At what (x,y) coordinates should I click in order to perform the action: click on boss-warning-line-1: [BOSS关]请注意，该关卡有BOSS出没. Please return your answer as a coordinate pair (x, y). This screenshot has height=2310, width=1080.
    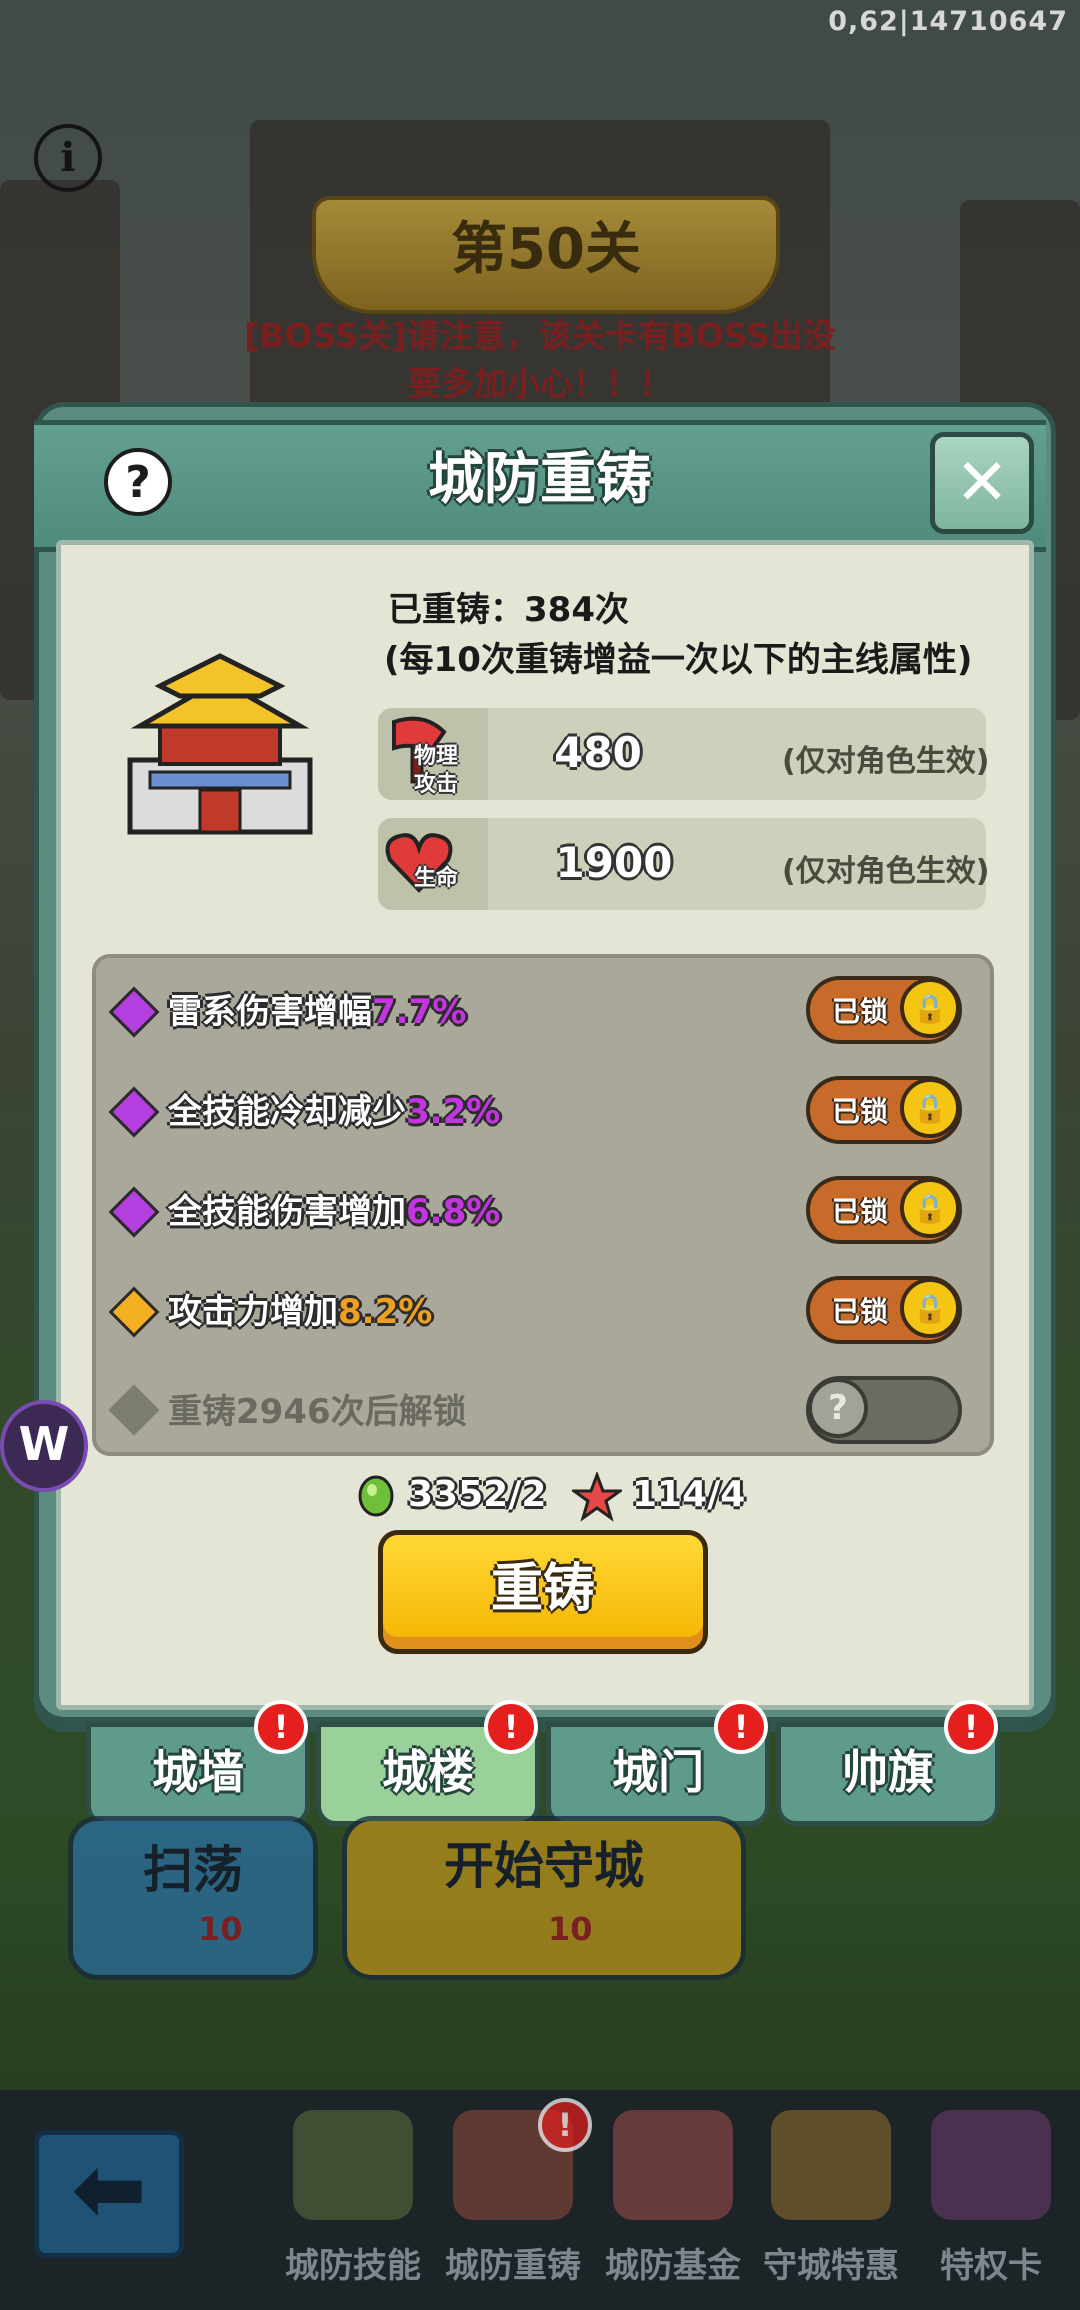
    Looking at the image, I should click on (540, 335).